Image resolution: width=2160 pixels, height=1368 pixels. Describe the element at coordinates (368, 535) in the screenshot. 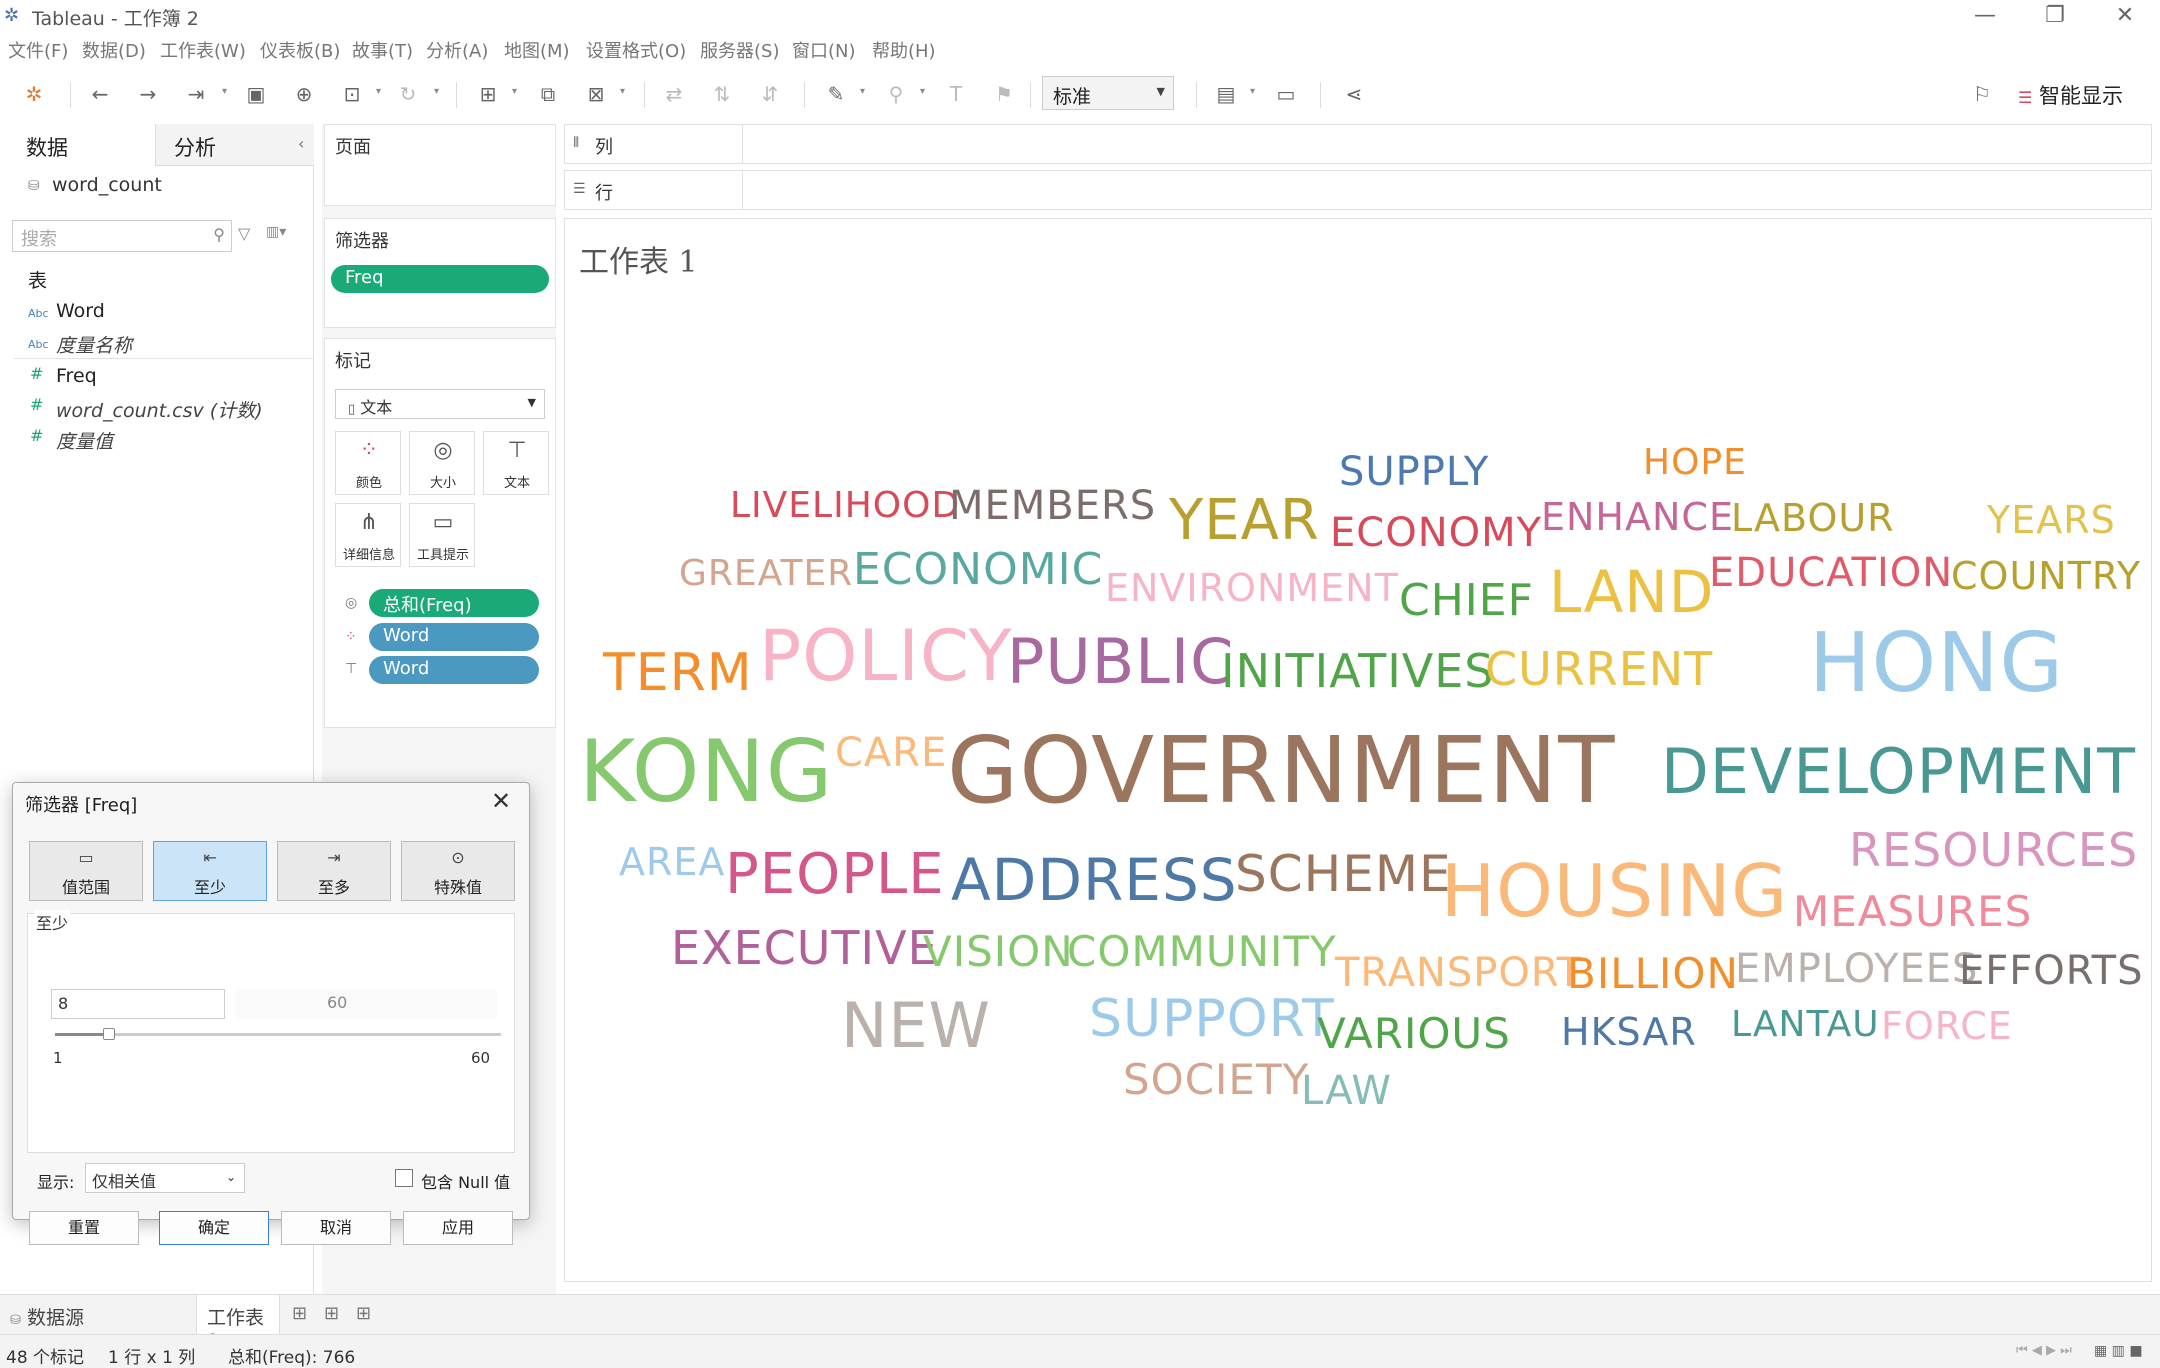

I see `marks-detail-button: ⋔ 详细信息` at that location.